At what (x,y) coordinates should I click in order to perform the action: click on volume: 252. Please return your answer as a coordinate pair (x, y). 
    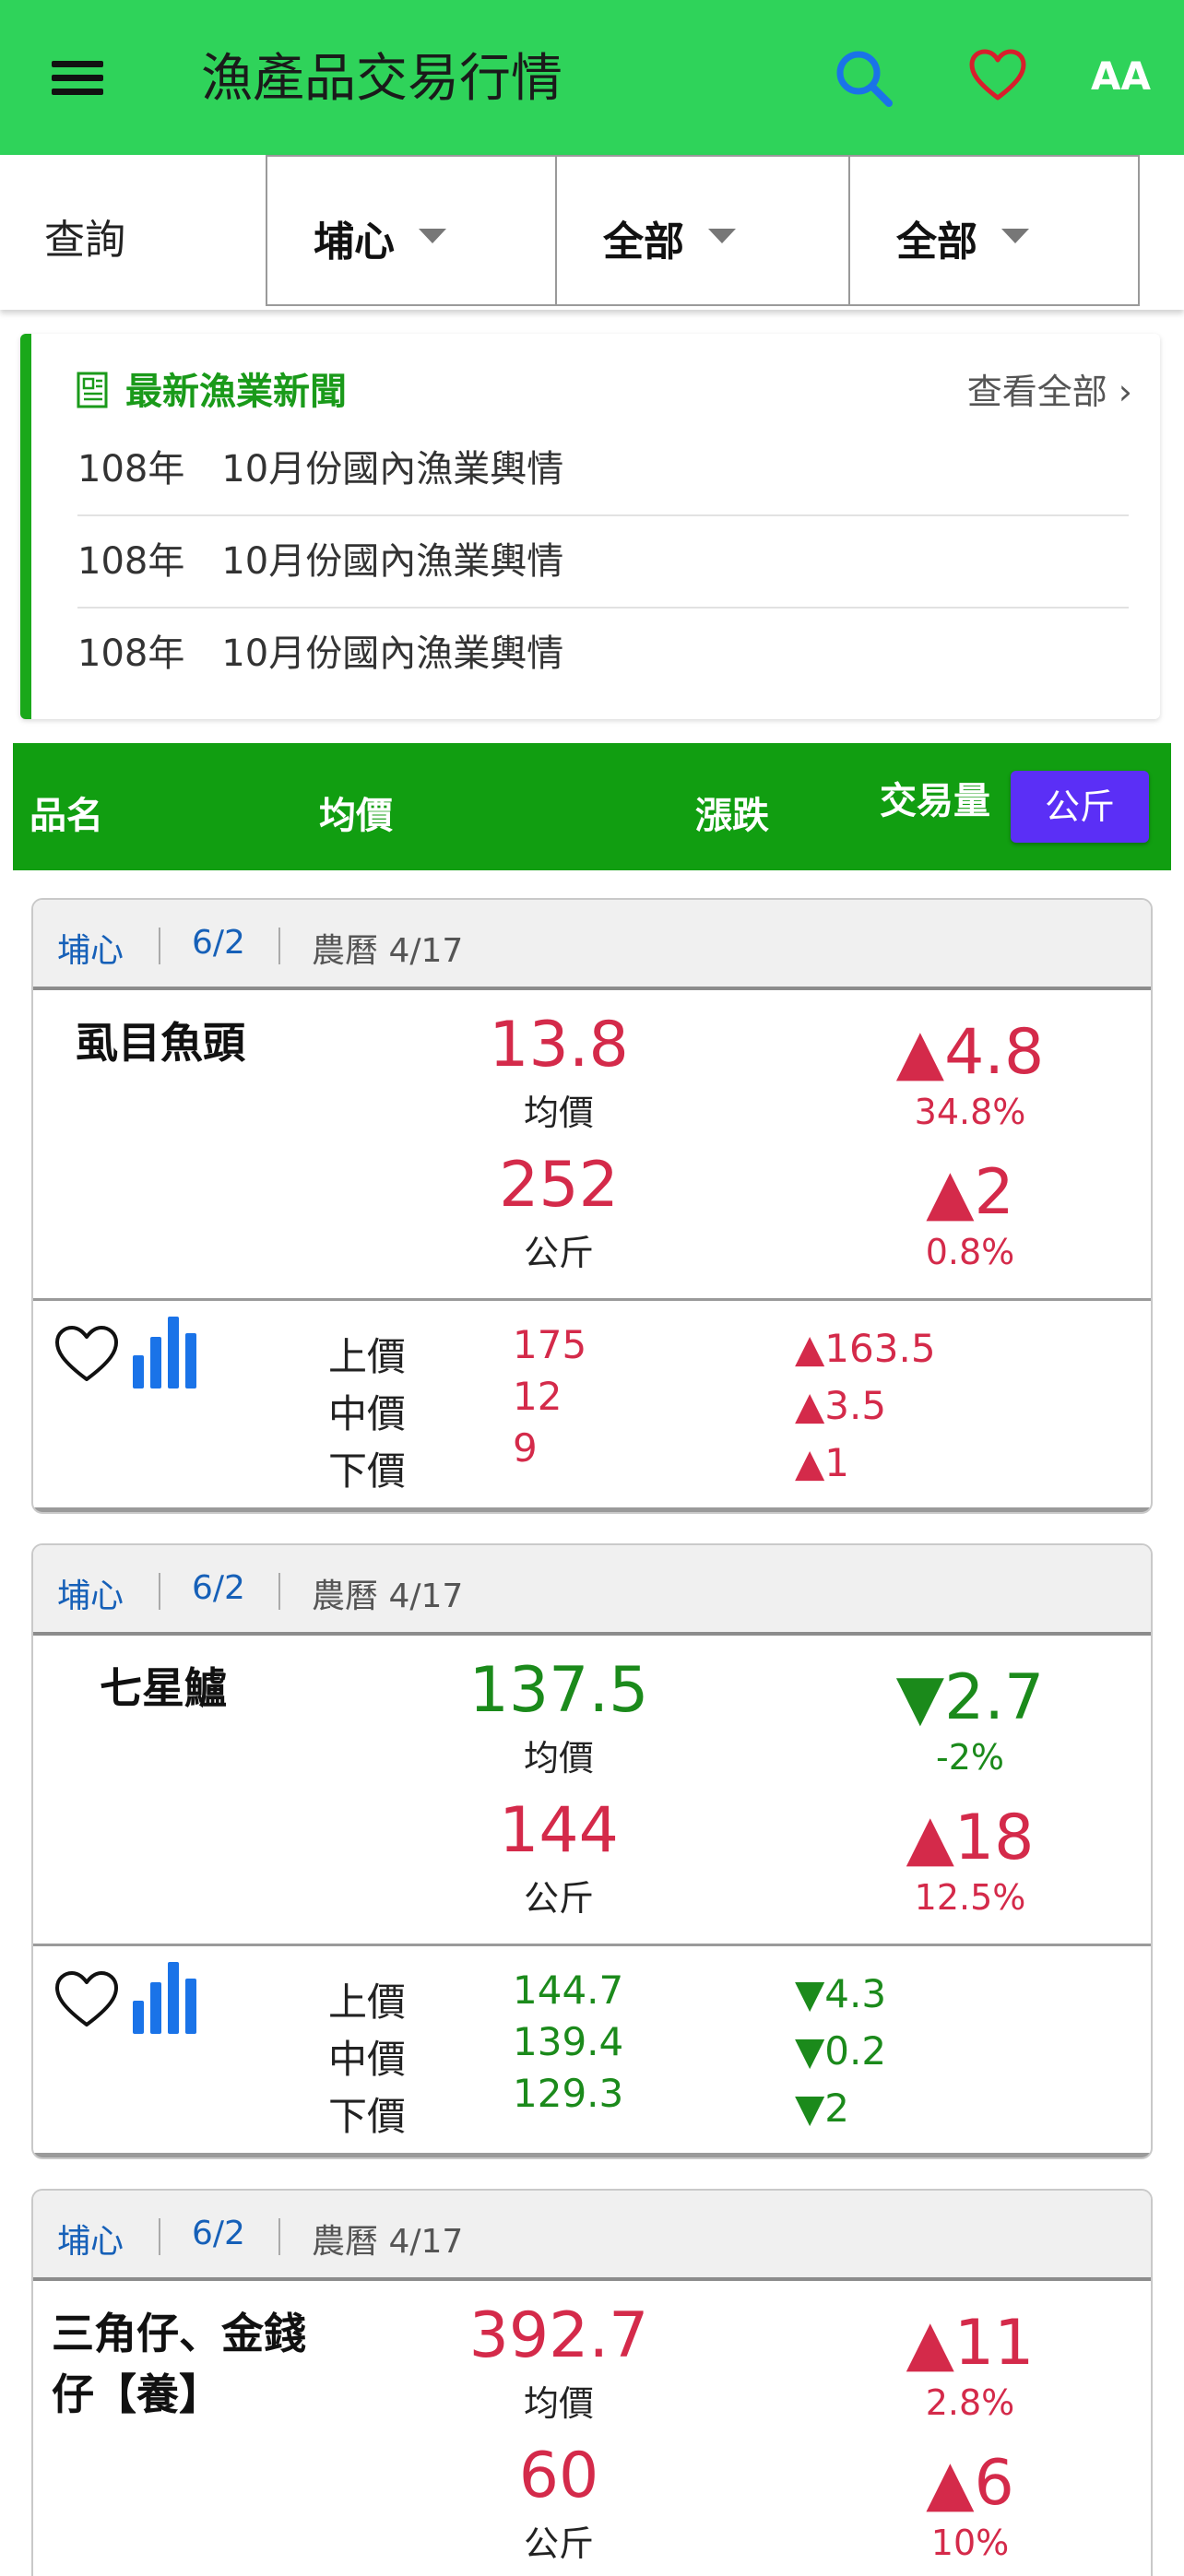
    Looking at the image, I should click on (559, 1185).